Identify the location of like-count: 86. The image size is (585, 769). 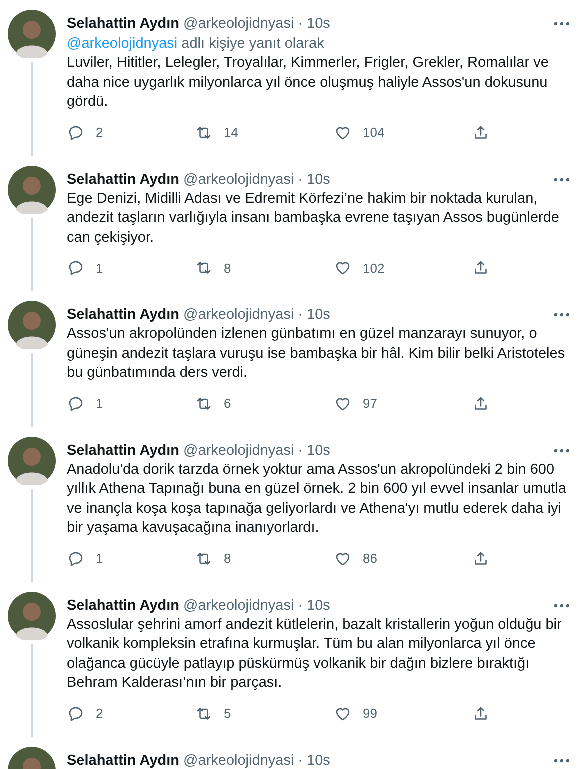
(370, 558).